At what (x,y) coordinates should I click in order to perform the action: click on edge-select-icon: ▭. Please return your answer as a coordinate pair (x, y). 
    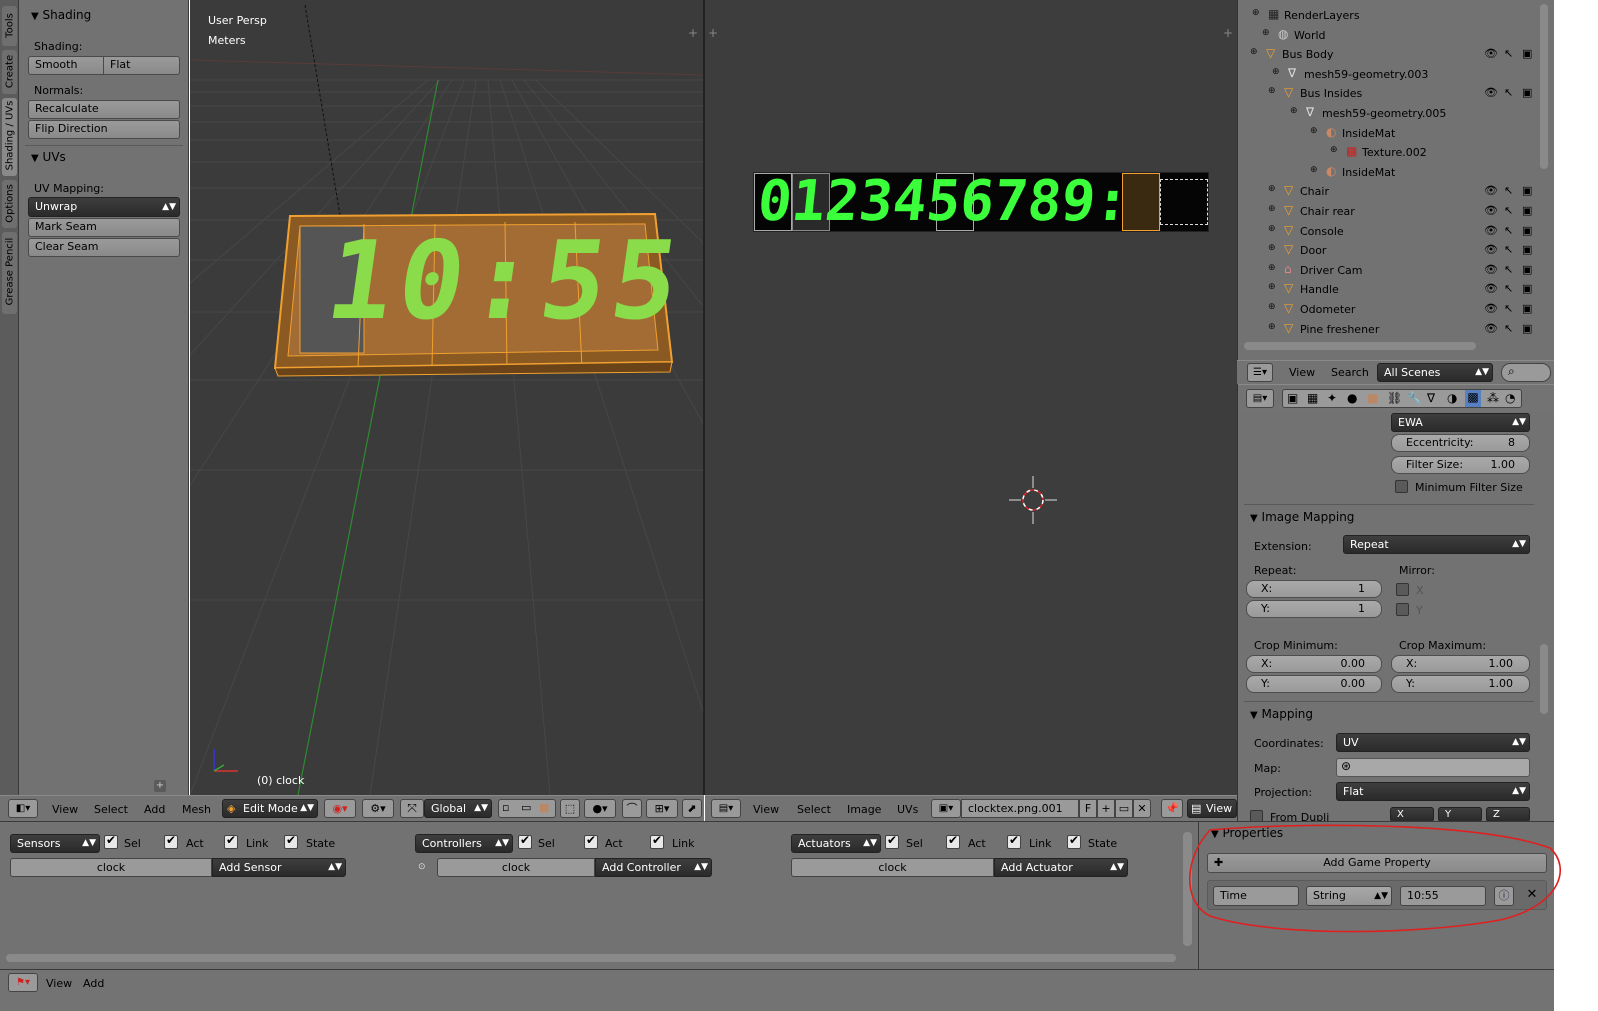
    Looking at the image, I should click on (526, 807).